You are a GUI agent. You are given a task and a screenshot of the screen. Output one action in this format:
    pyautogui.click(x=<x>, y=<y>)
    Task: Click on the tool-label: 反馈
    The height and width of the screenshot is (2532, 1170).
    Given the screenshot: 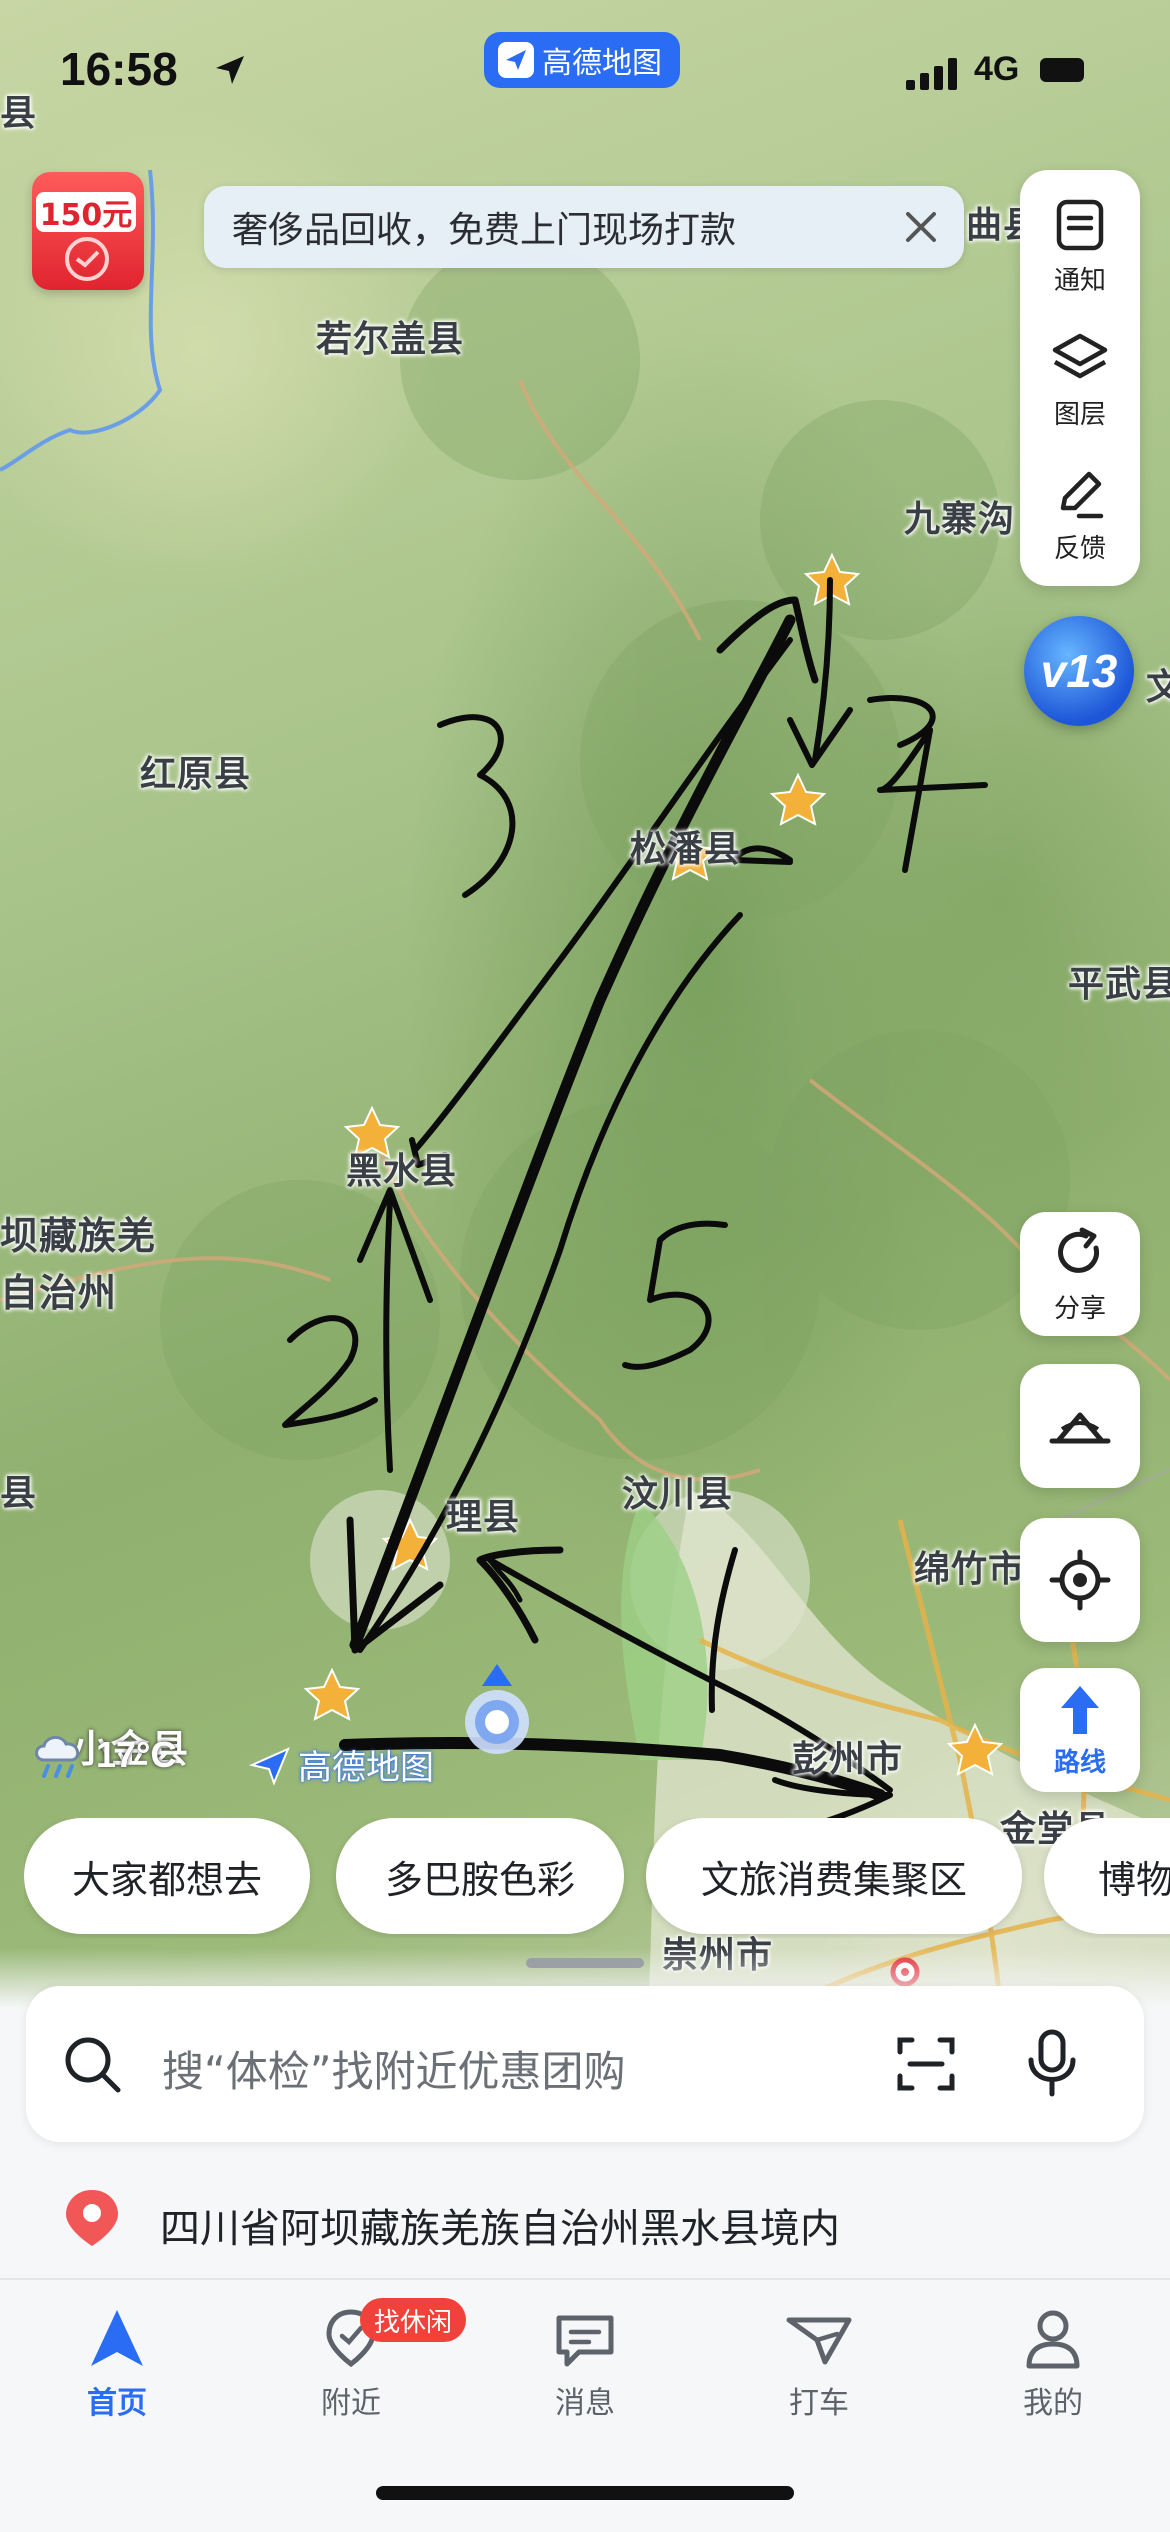 What is the action you would take?
    pyautogui.click(x=1079, y=548)
    